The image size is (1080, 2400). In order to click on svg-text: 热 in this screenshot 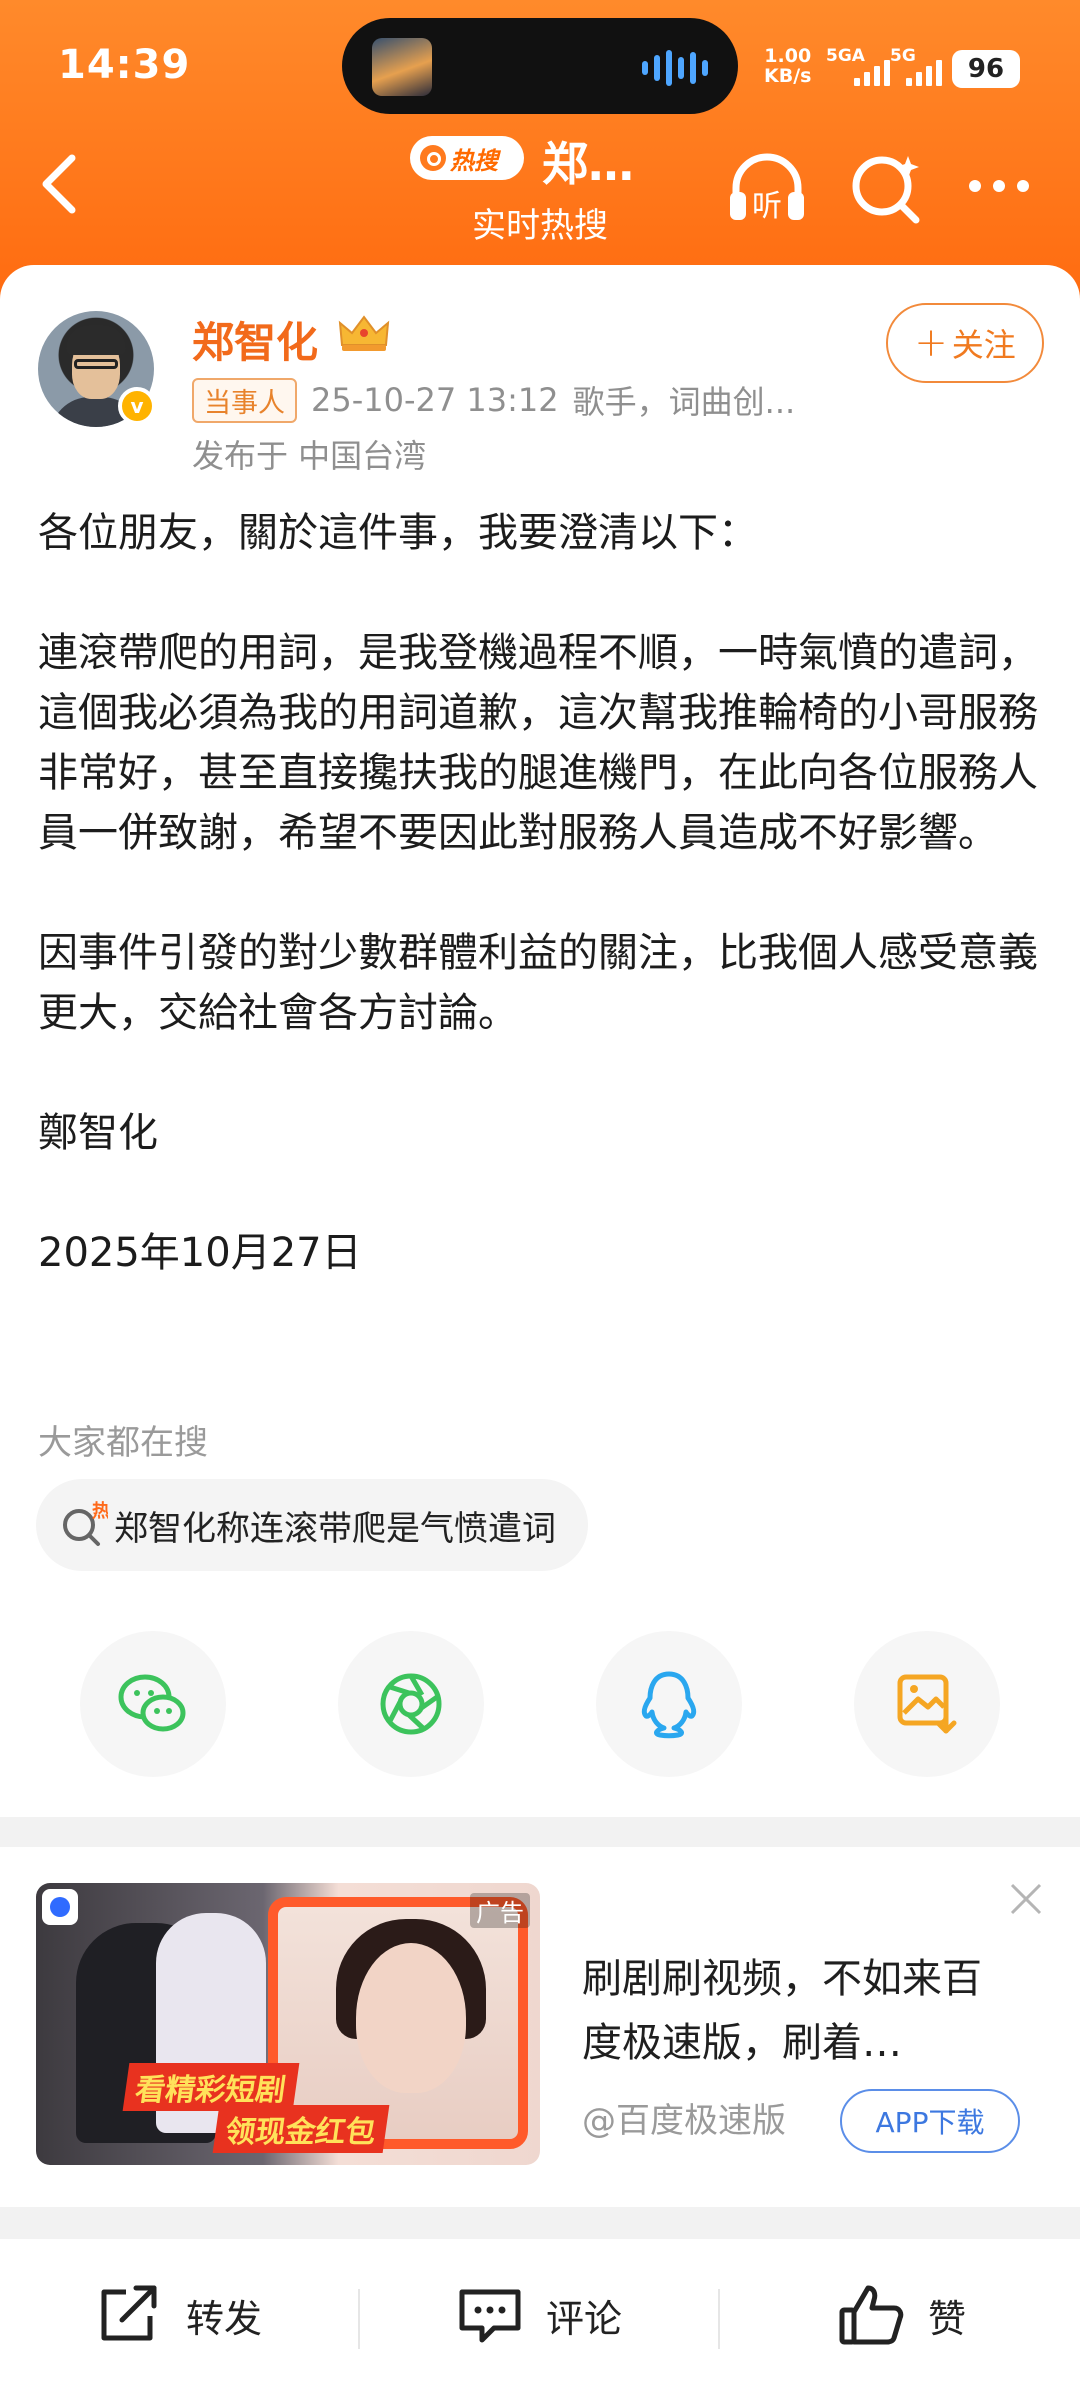, I will do `click(100, 1511)`.